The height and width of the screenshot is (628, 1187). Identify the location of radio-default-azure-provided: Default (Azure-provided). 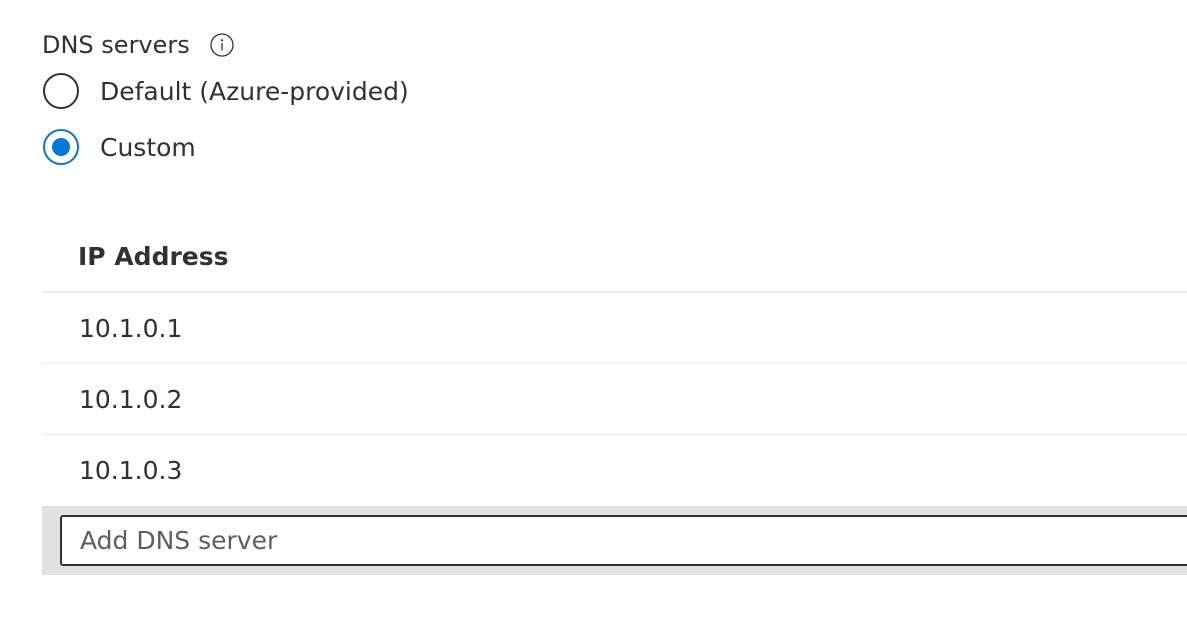
(226, 91).